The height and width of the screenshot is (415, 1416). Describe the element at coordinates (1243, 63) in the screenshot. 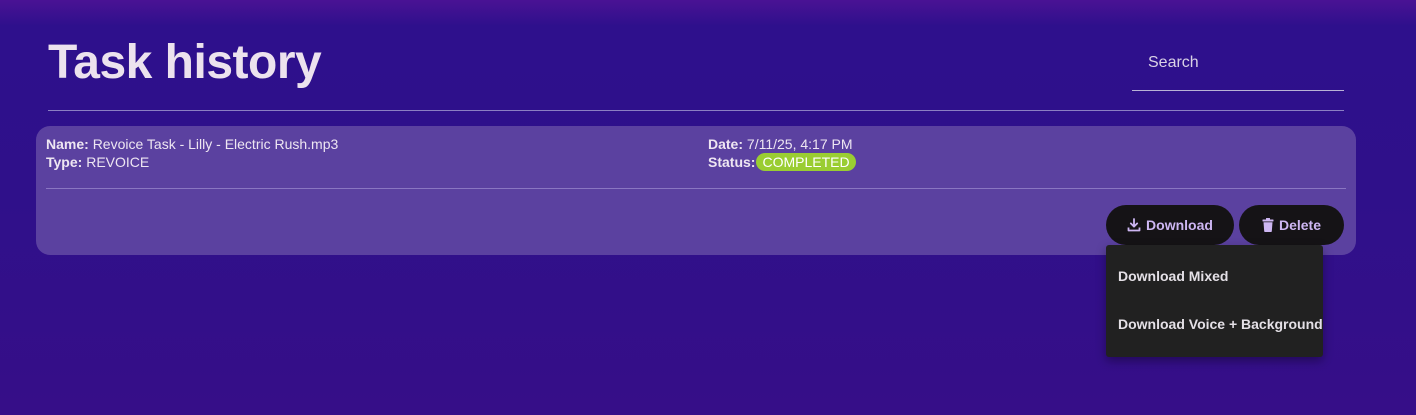

I see `search-input` at that location.